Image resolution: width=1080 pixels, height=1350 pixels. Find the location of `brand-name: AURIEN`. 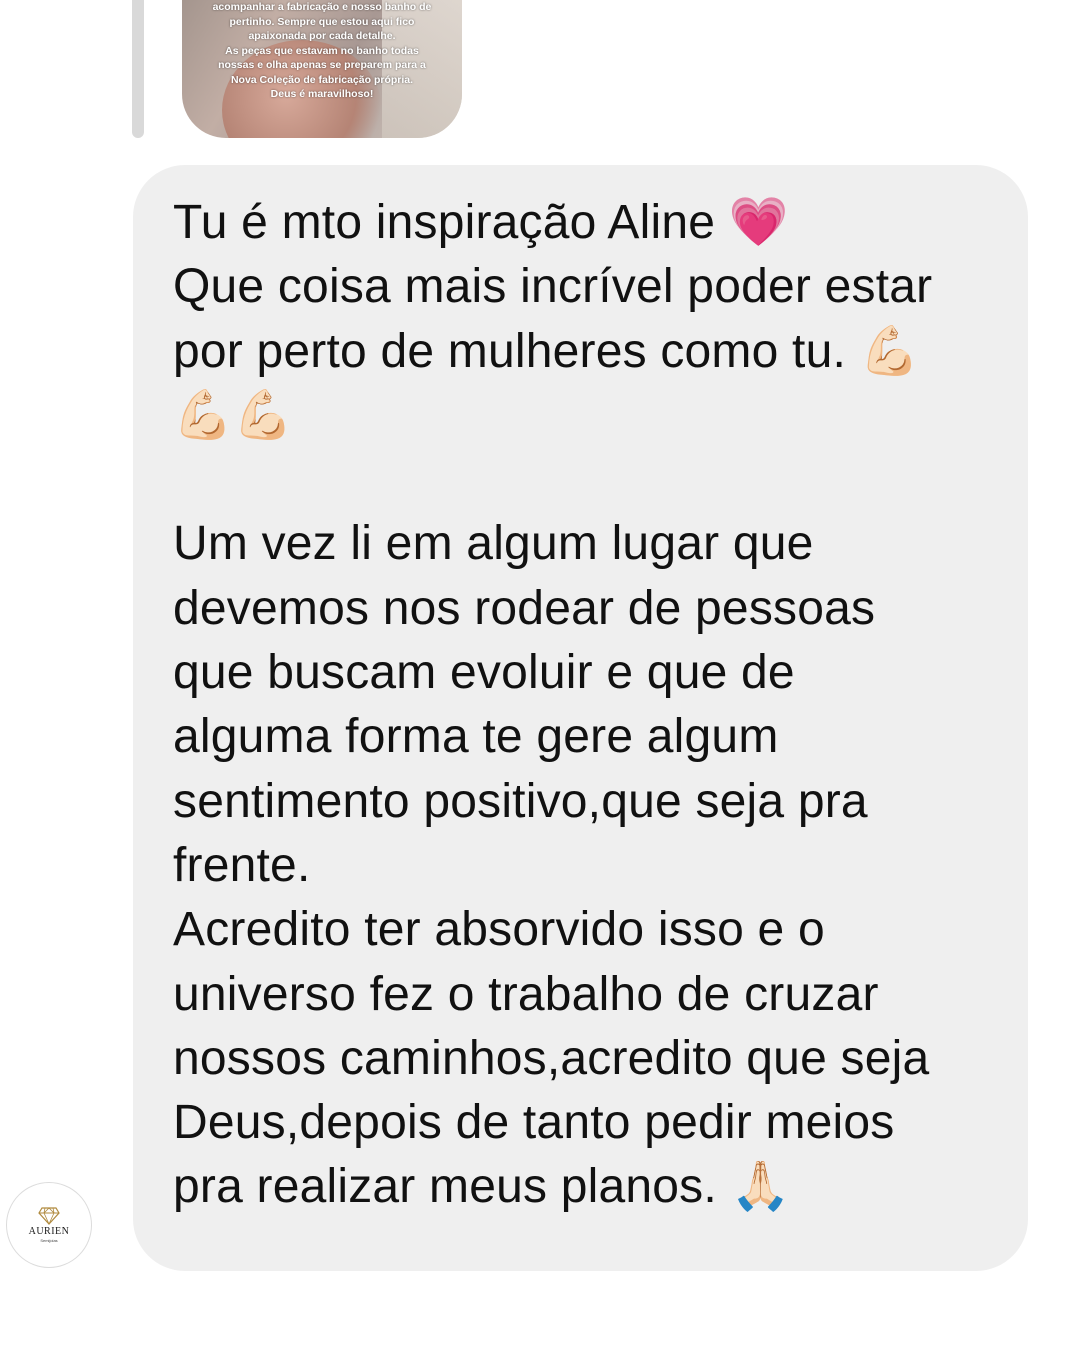

brand-name: AURIEN is located at coordinates (49, 1231).